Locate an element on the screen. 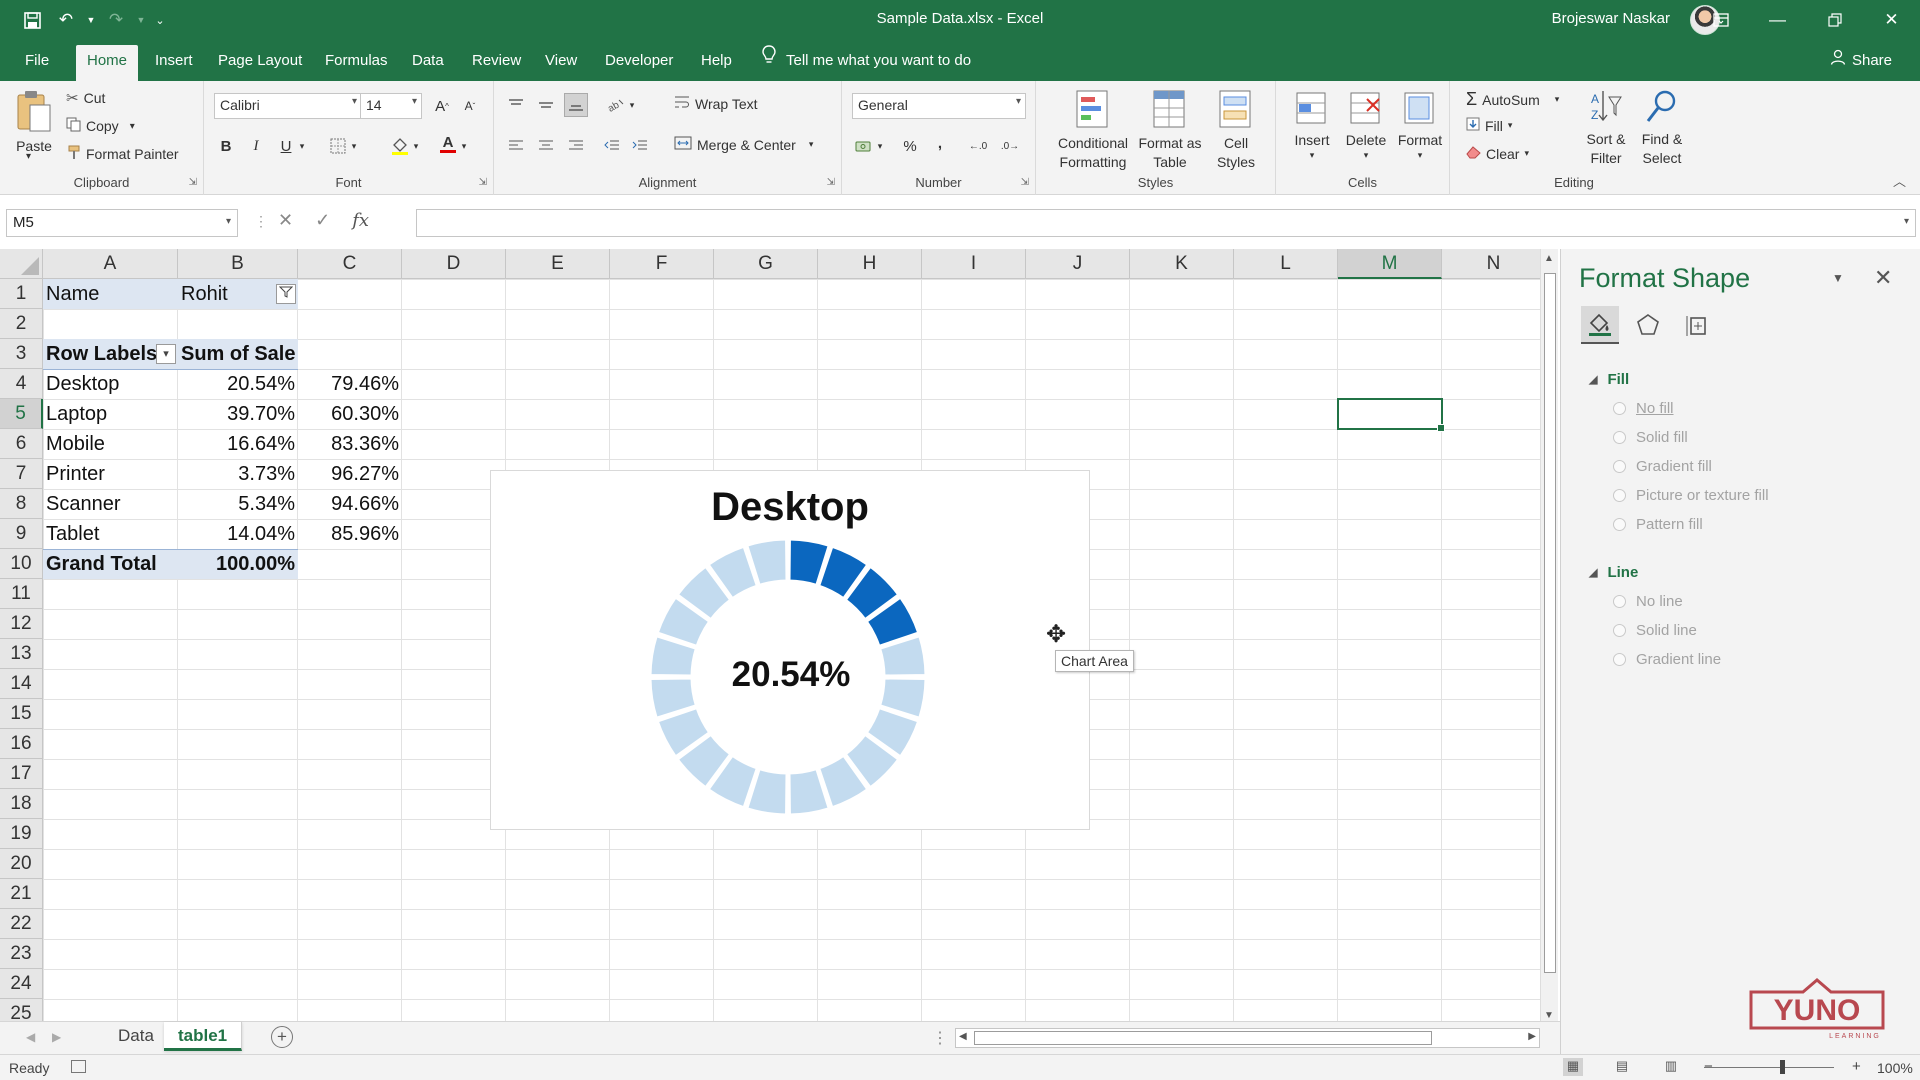  complement-cell: 83.36% is located at coordinates (350, 444).